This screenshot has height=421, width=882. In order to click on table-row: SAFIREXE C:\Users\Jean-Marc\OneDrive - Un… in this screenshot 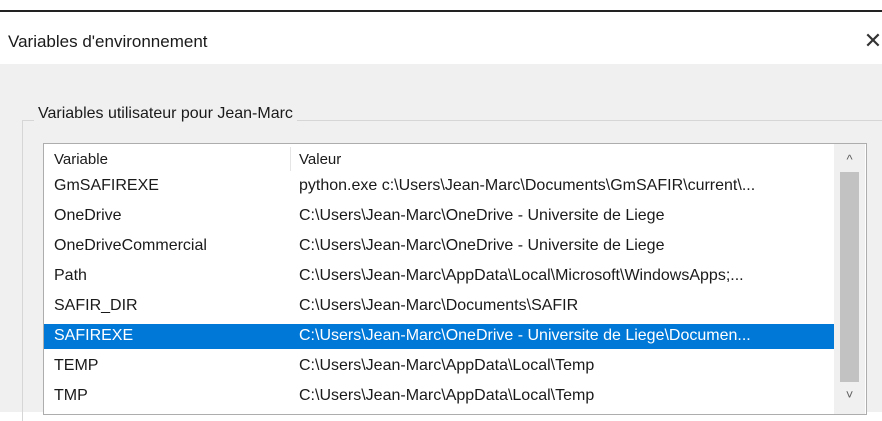, I will do `click(439, 336)`.